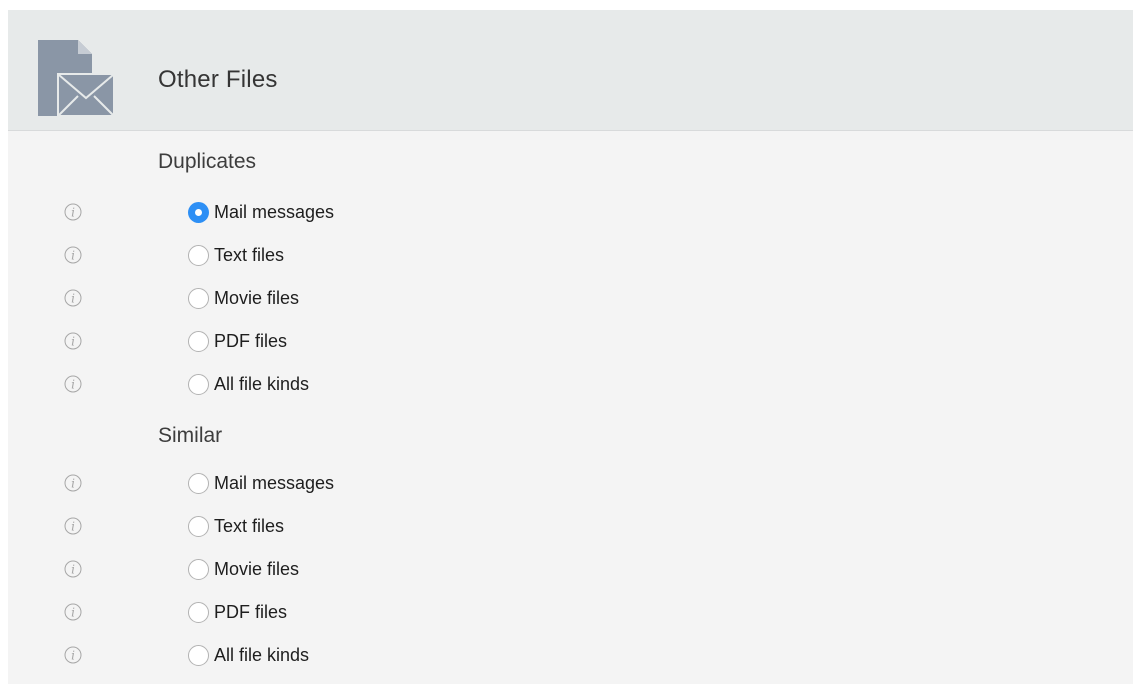 This screenshot has height=684, width=1133. I want to click on radio-similar-movie-files: Movie files, so click(243, 569).